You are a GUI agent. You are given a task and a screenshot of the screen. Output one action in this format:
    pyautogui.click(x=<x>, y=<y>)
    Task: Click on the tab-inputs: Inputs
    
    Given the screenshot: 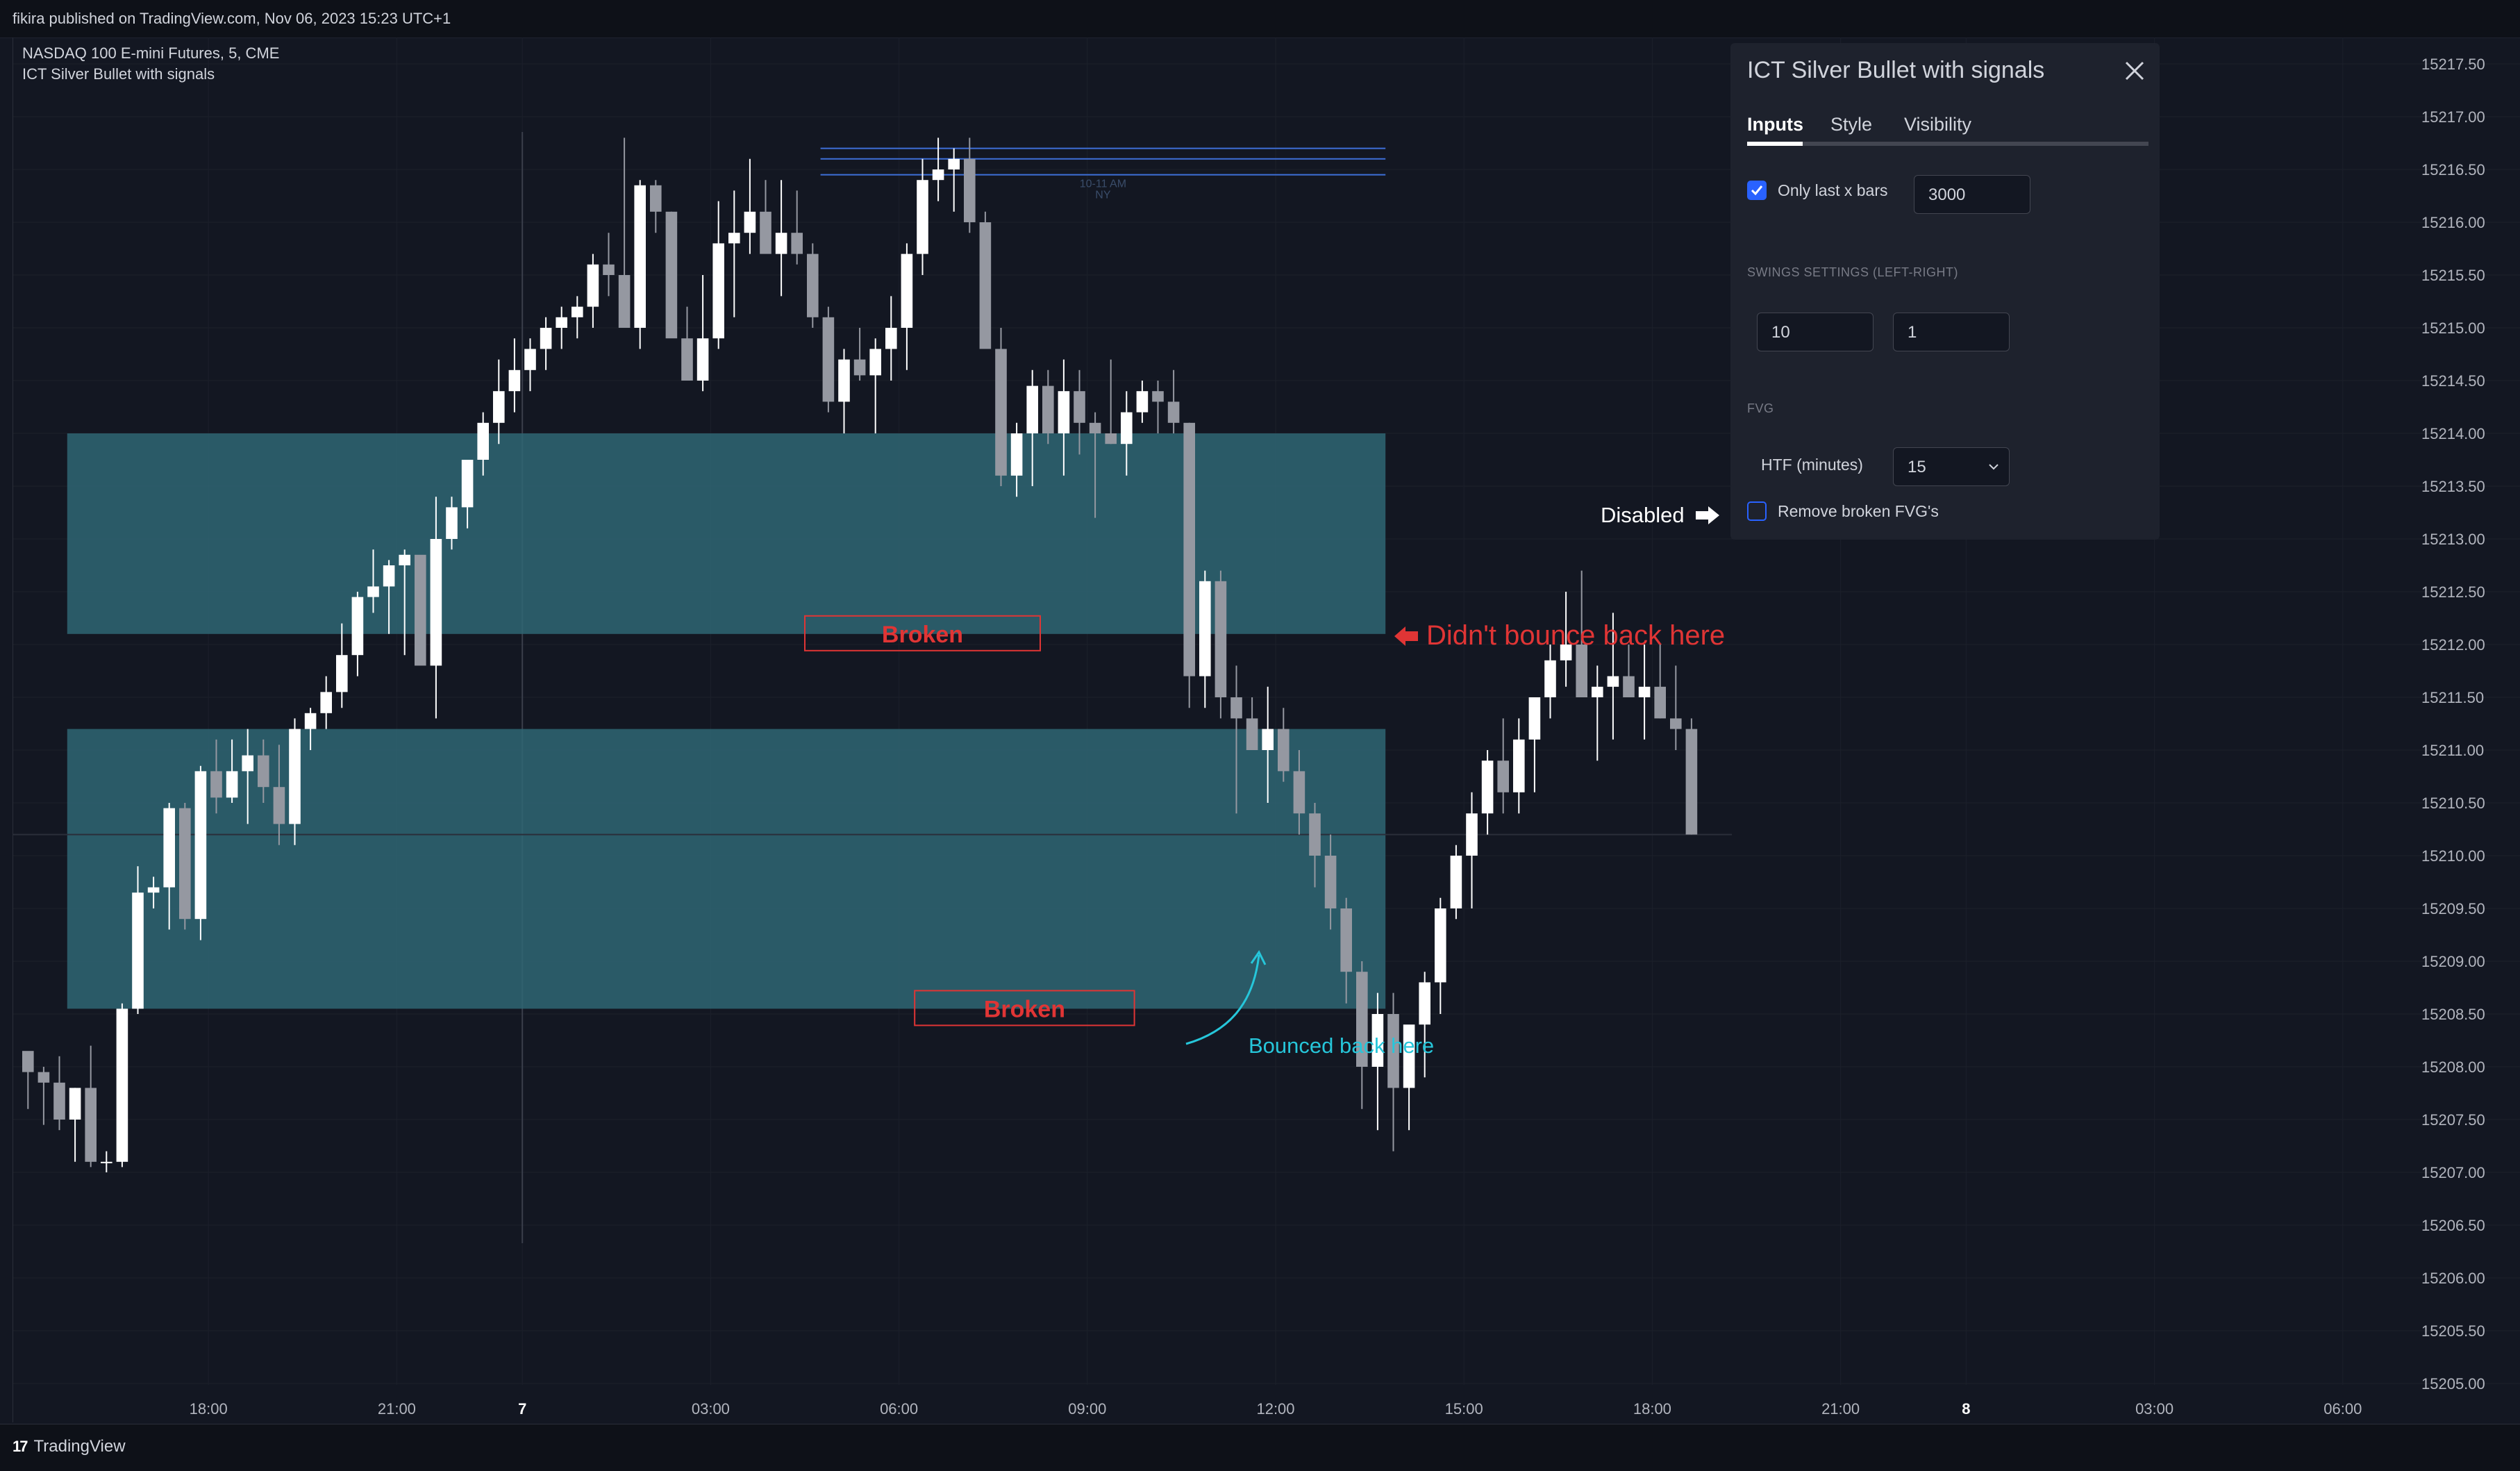 What is the action you would take?
    pyautogui.click(x=1775, y=124)
    